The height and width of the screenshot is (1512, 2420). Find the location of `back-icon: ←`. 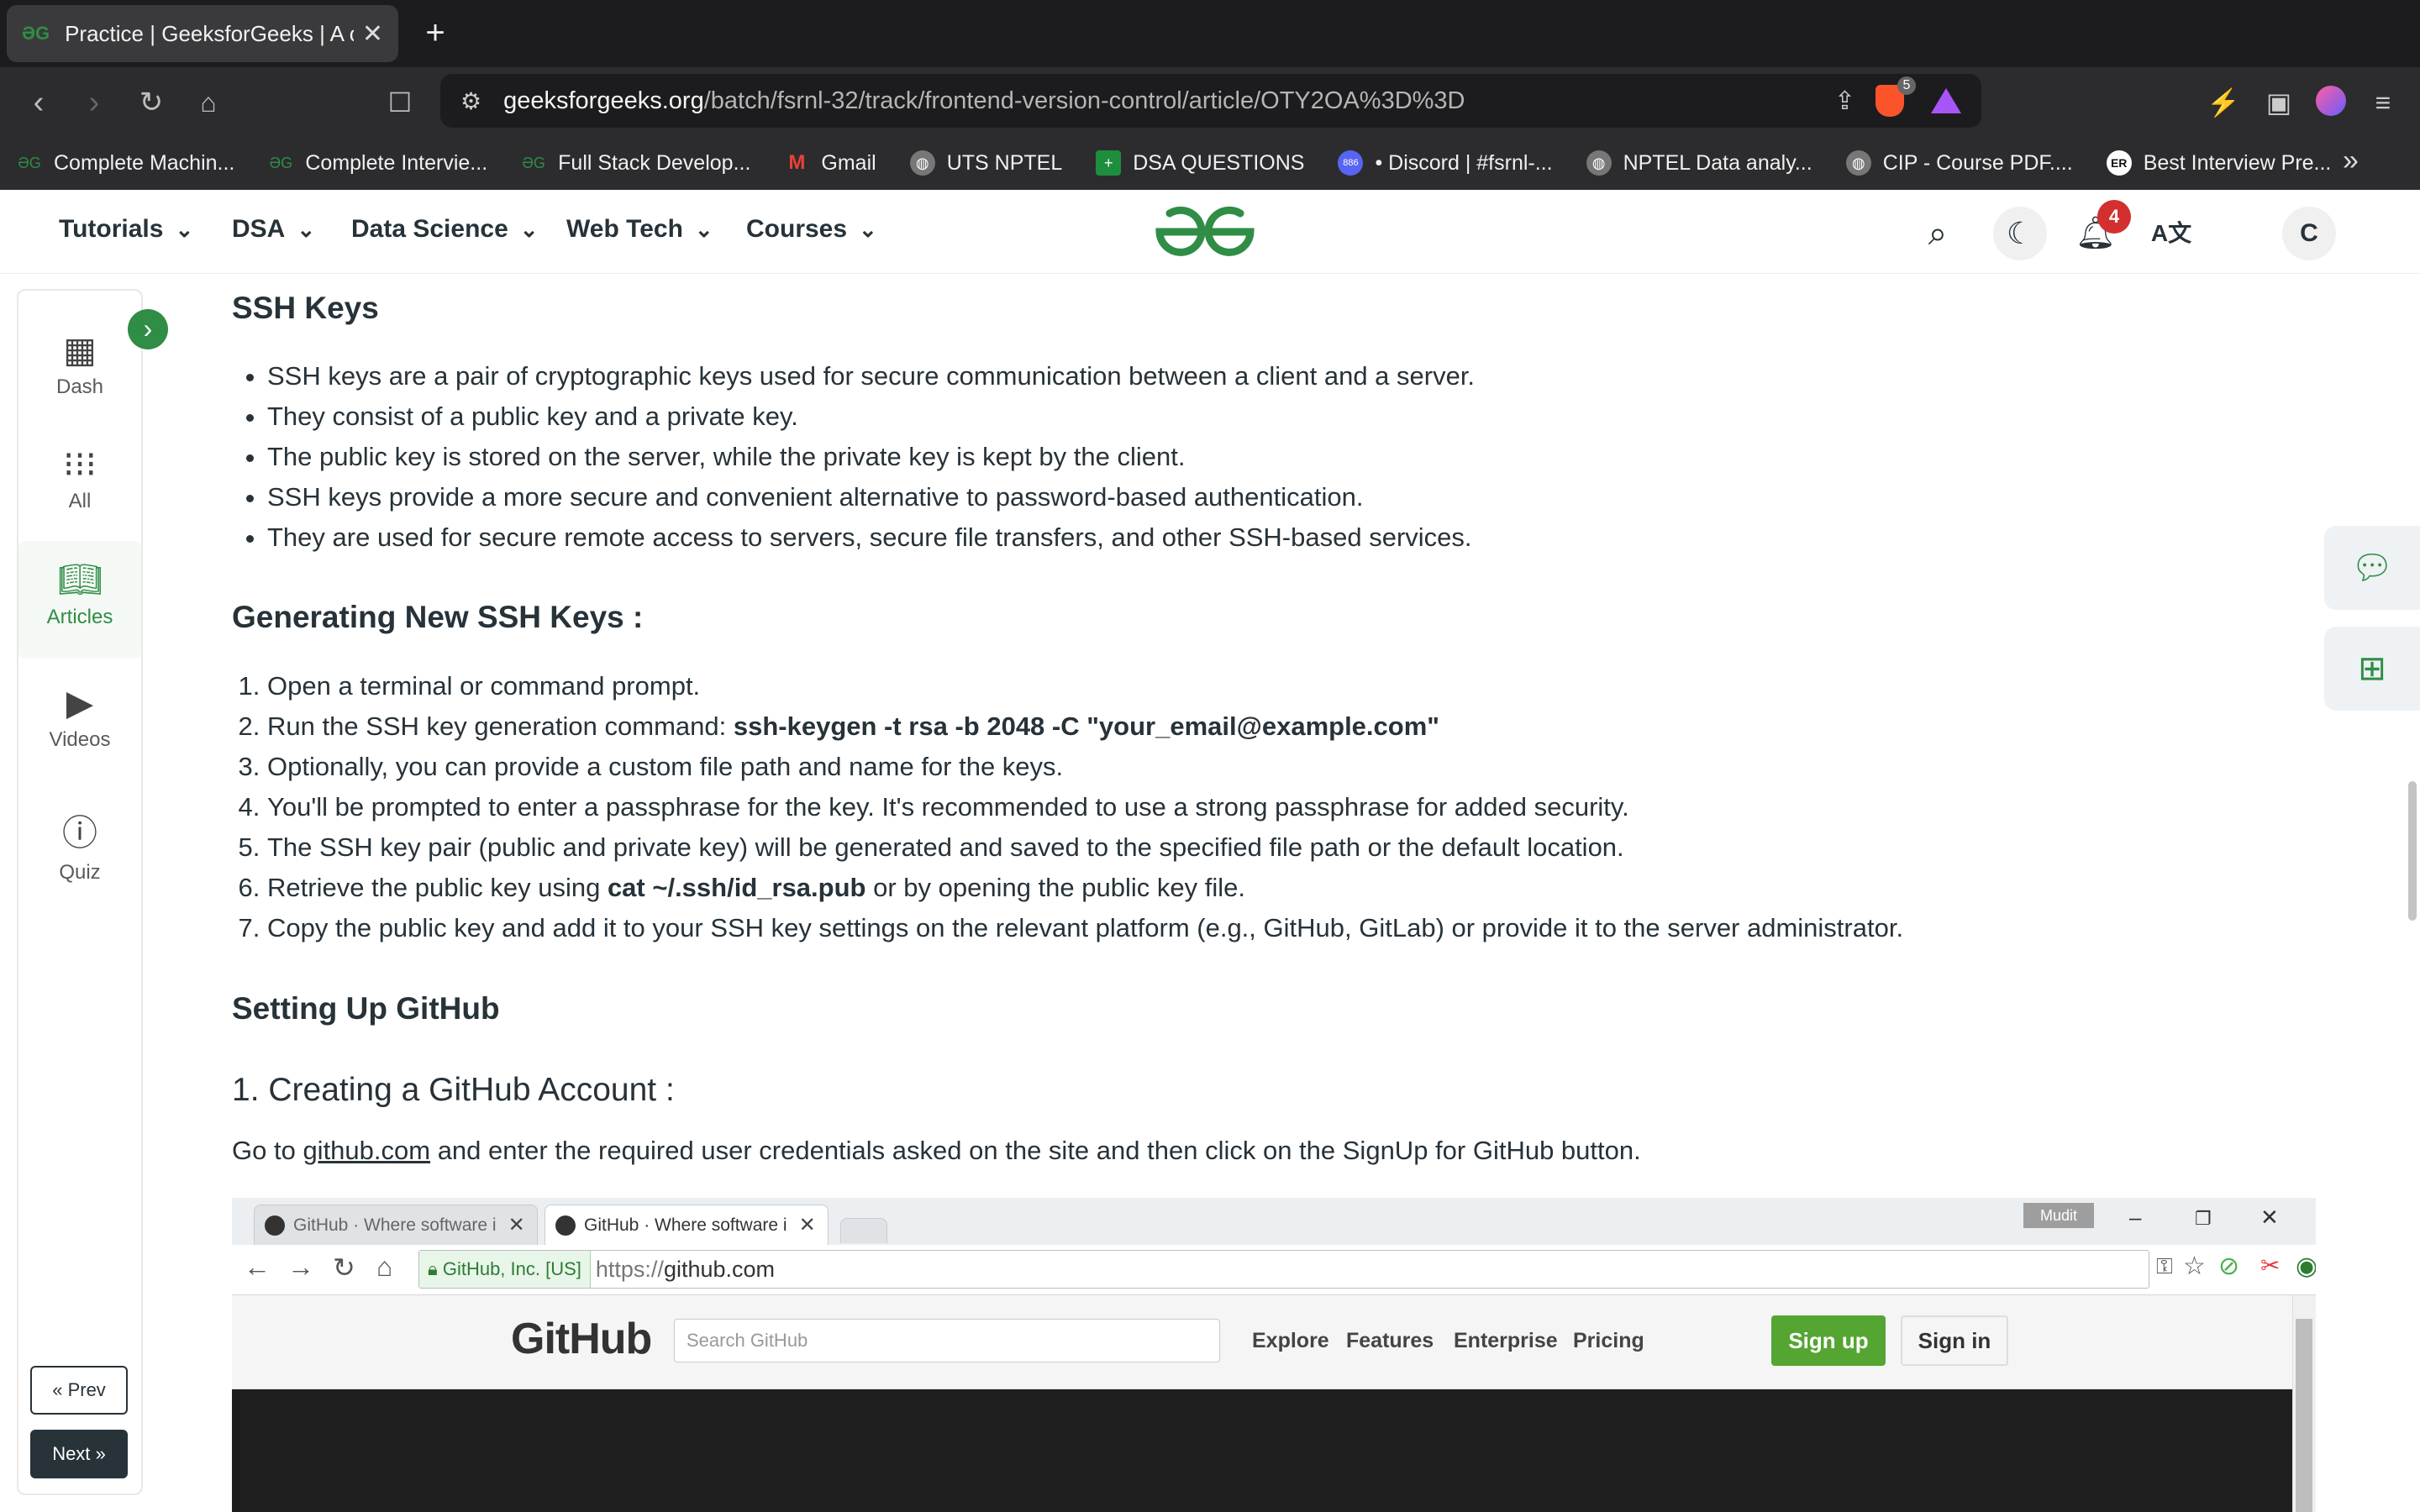

back-icon: ← is located at coordinates (257, 1267).